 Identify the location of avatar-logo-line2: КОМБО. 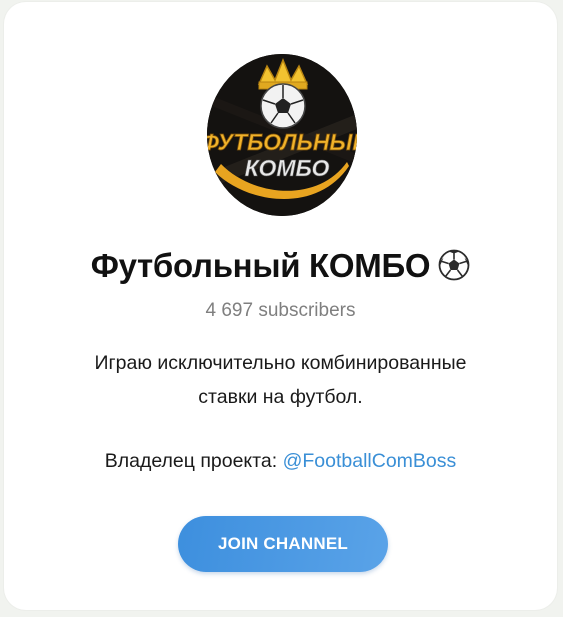
(287, 168).